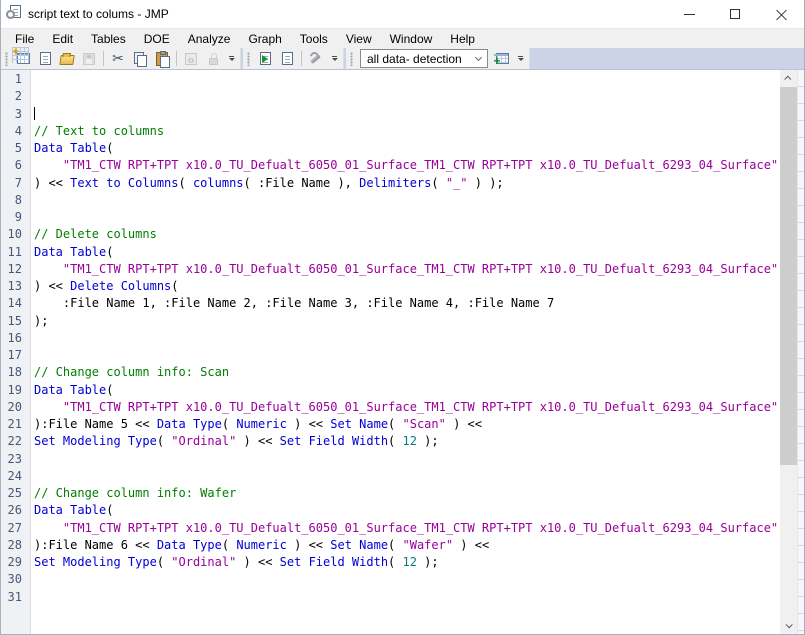  What do you see at coordinates (67, 59) in the screenshot?
I see `open-folder-button` at bounding box center [67, 59].